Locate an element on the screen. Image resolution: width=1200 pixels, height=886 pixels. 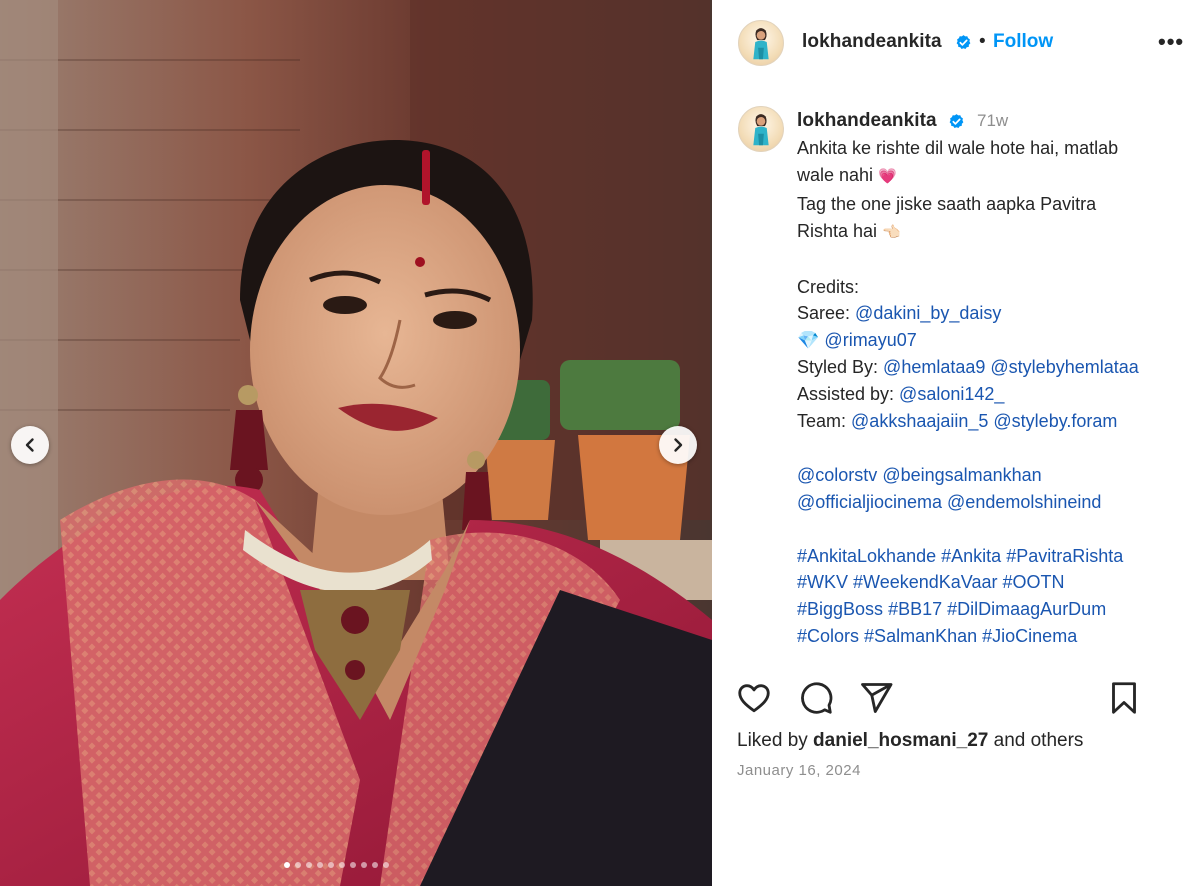
caption-line: Styled By: @hemlataa9 @stylebyhemlataa is located at coordinates (994, 367).